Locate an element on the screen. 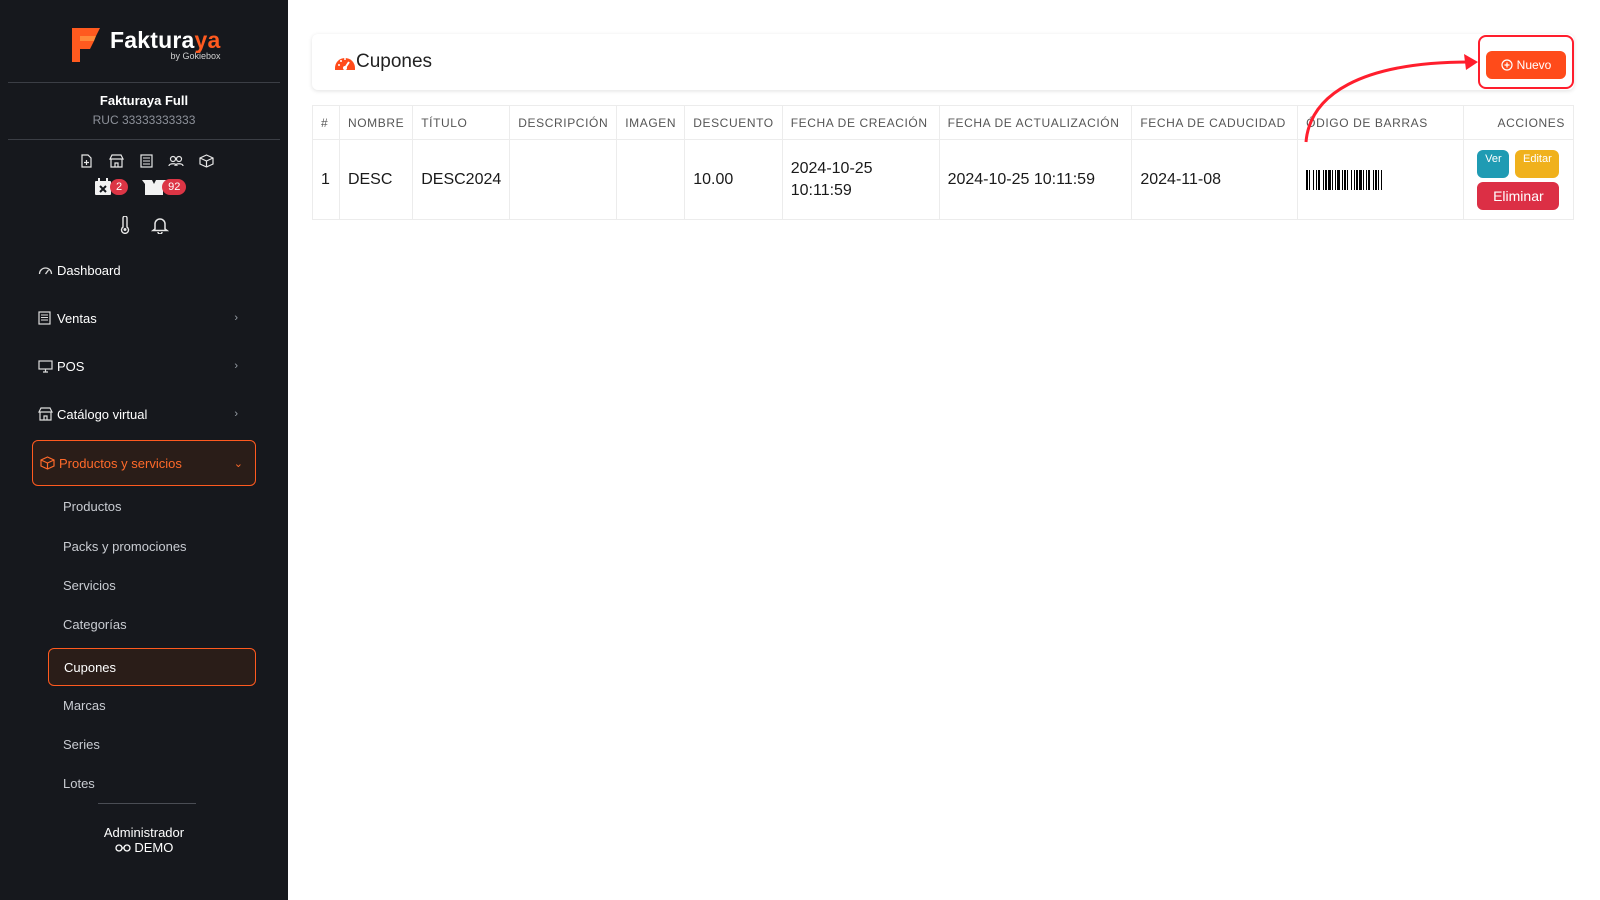 The width and height of the screenshot is (1600, 900). subnav-servicios: Servicios is located at coordinates (89, 585).